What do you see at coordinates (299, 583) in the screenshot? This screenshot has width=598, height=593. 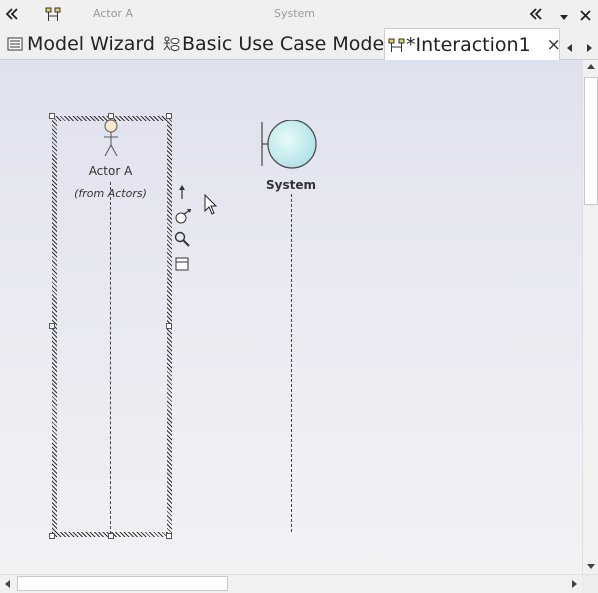 I see `horizontal-scrollbar` at bounding box center [299, 583].